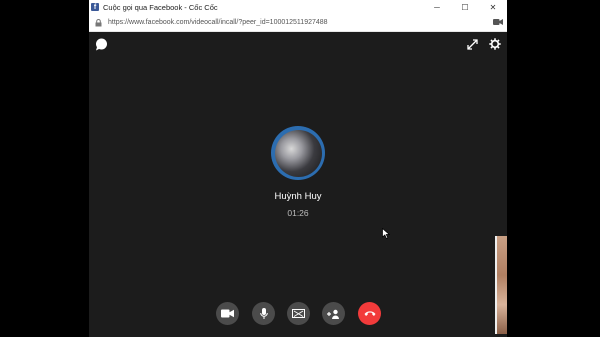 The image size is (600, 337). Describe the element at coordinates (386, 233) in the screenshot. I see `mouse-cursor-icon` at that location.